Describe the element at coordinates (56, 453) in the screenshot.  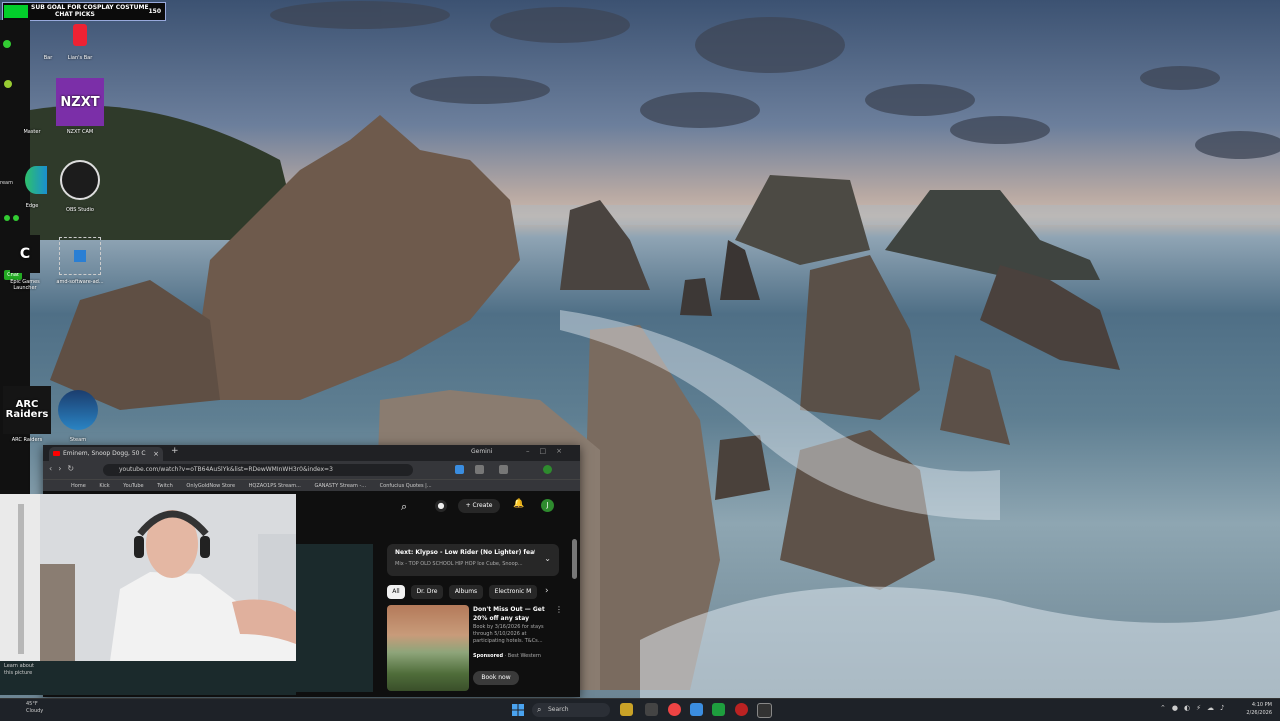
I see `youtube-icon` at that location.